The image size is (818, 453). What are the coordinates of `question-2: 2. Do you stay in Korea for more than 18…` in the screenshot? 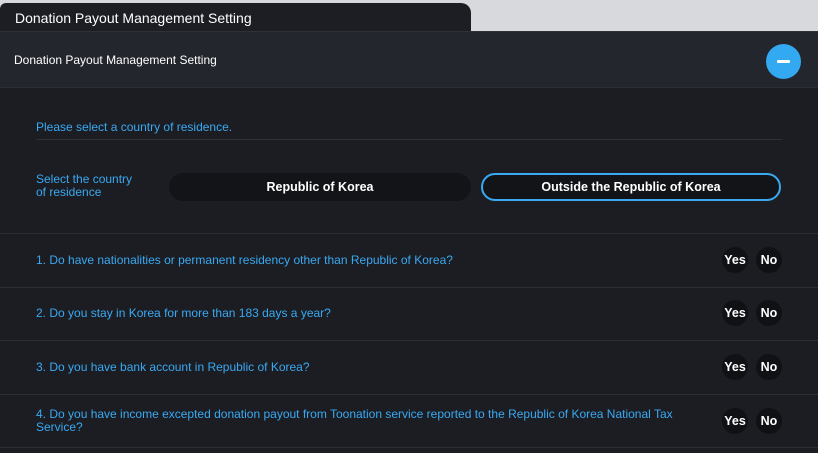 It's located at (183, 313).